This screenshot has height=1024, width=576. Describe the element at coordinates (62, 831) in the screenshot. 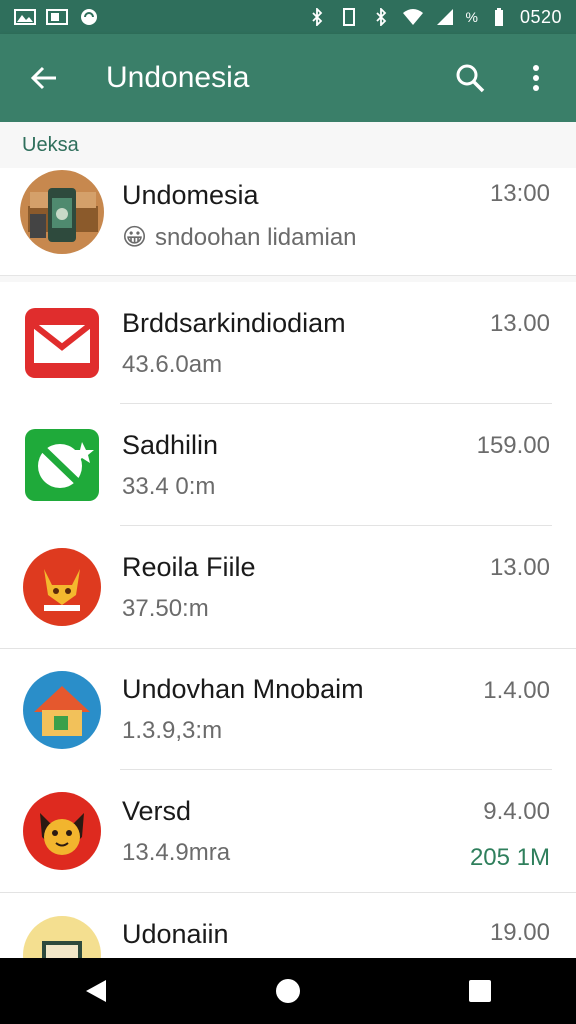

I see `cat-avatar-icon` at that location.